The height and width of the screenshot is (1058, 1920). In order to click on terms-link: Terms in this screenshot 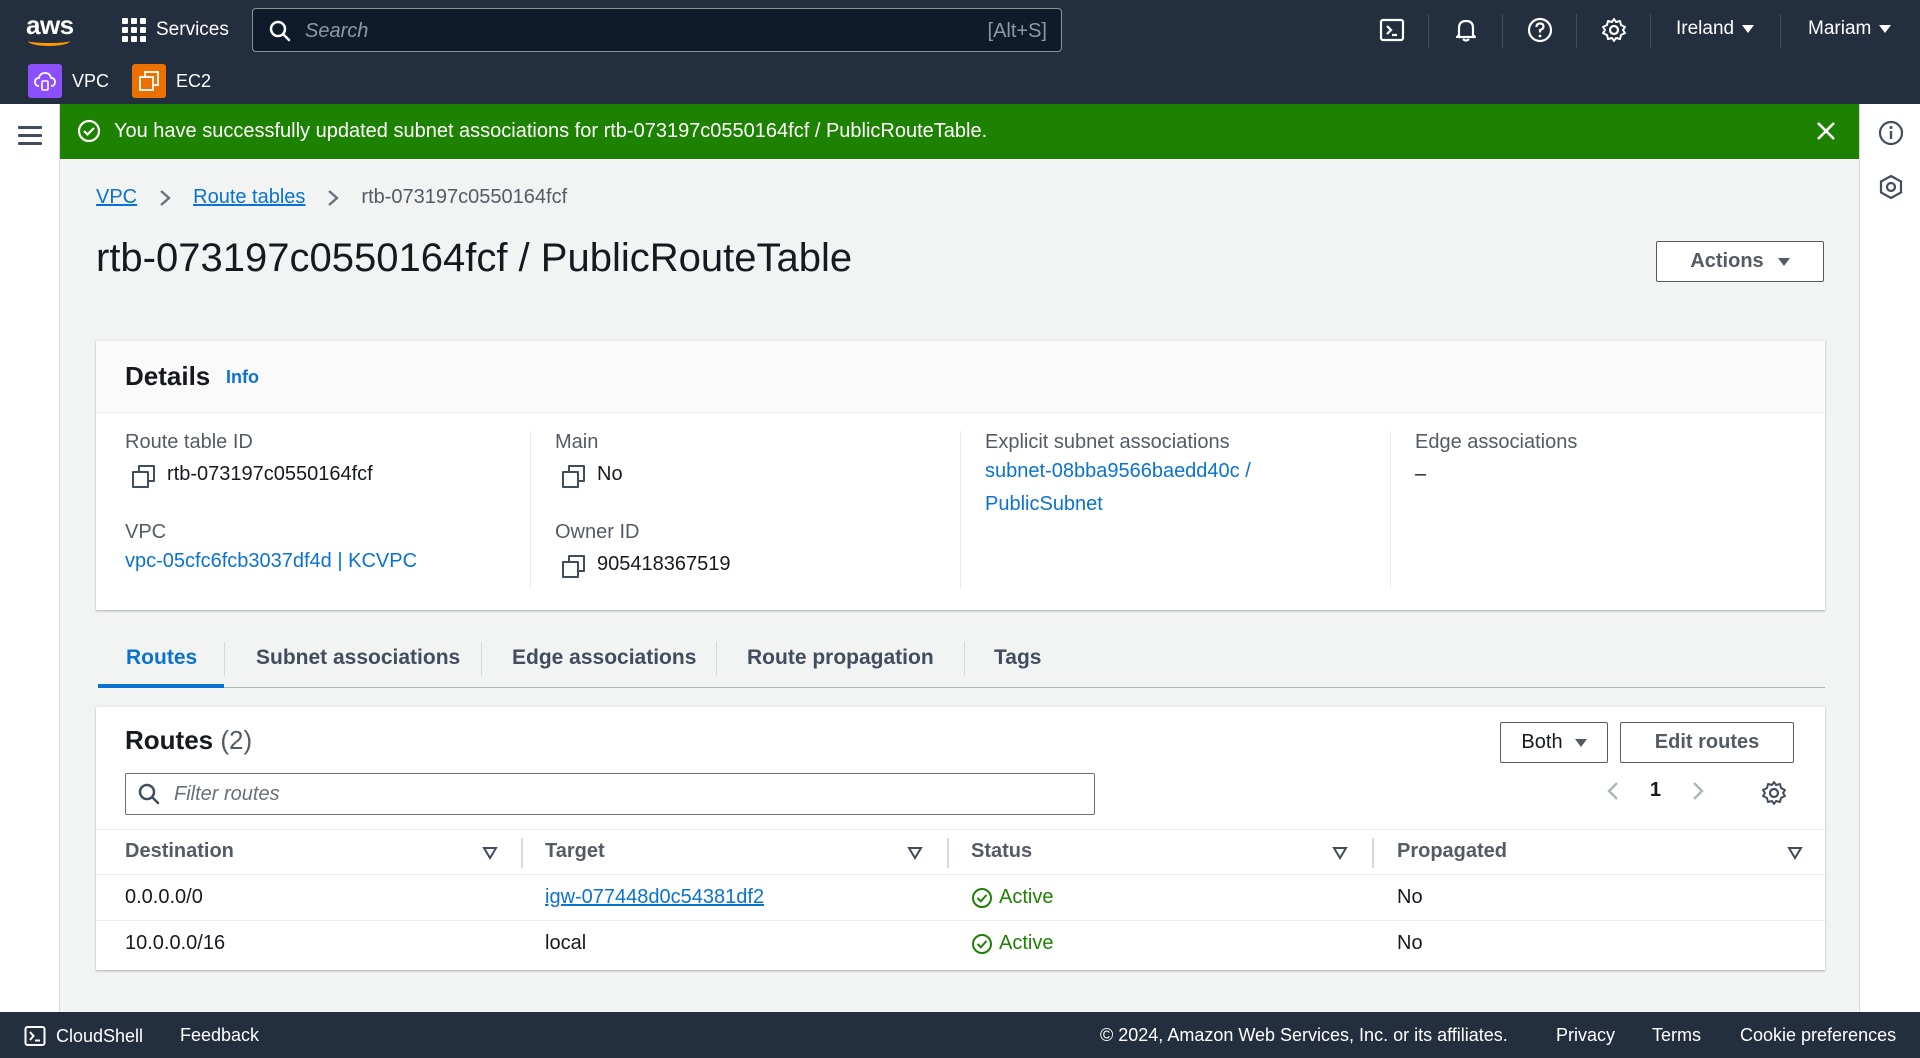, I will do `click(1676, 1035)`.